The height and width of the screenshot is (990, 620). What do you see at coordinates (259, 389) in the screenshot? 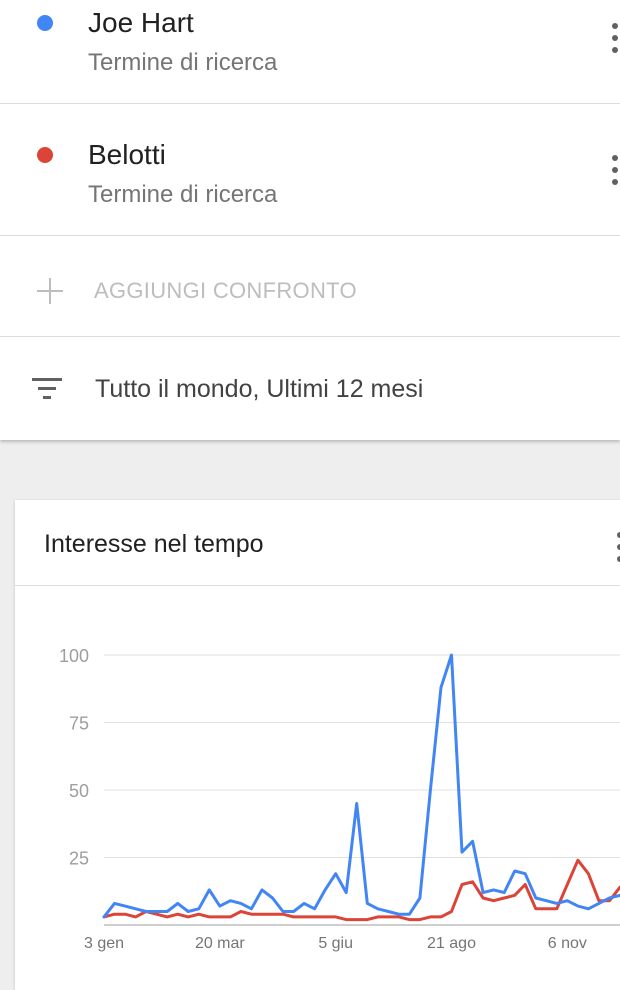
I see `filter-label: Tutto il mondo, Ultimi 12 mesi` at bounding box center [259, 389].